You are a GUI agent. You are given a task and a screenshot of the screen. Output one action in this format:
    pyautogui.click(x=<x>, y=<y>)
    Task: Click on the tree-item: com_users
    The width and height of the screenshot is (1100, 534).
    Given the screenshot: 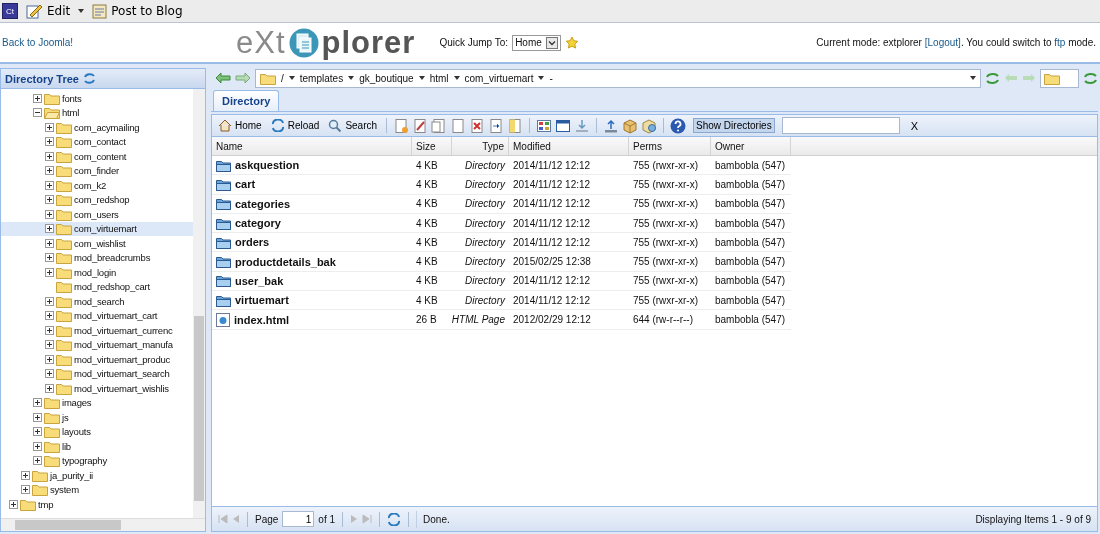 What is the action you would take?
    pyautogui.click(x=97, y=214)
    